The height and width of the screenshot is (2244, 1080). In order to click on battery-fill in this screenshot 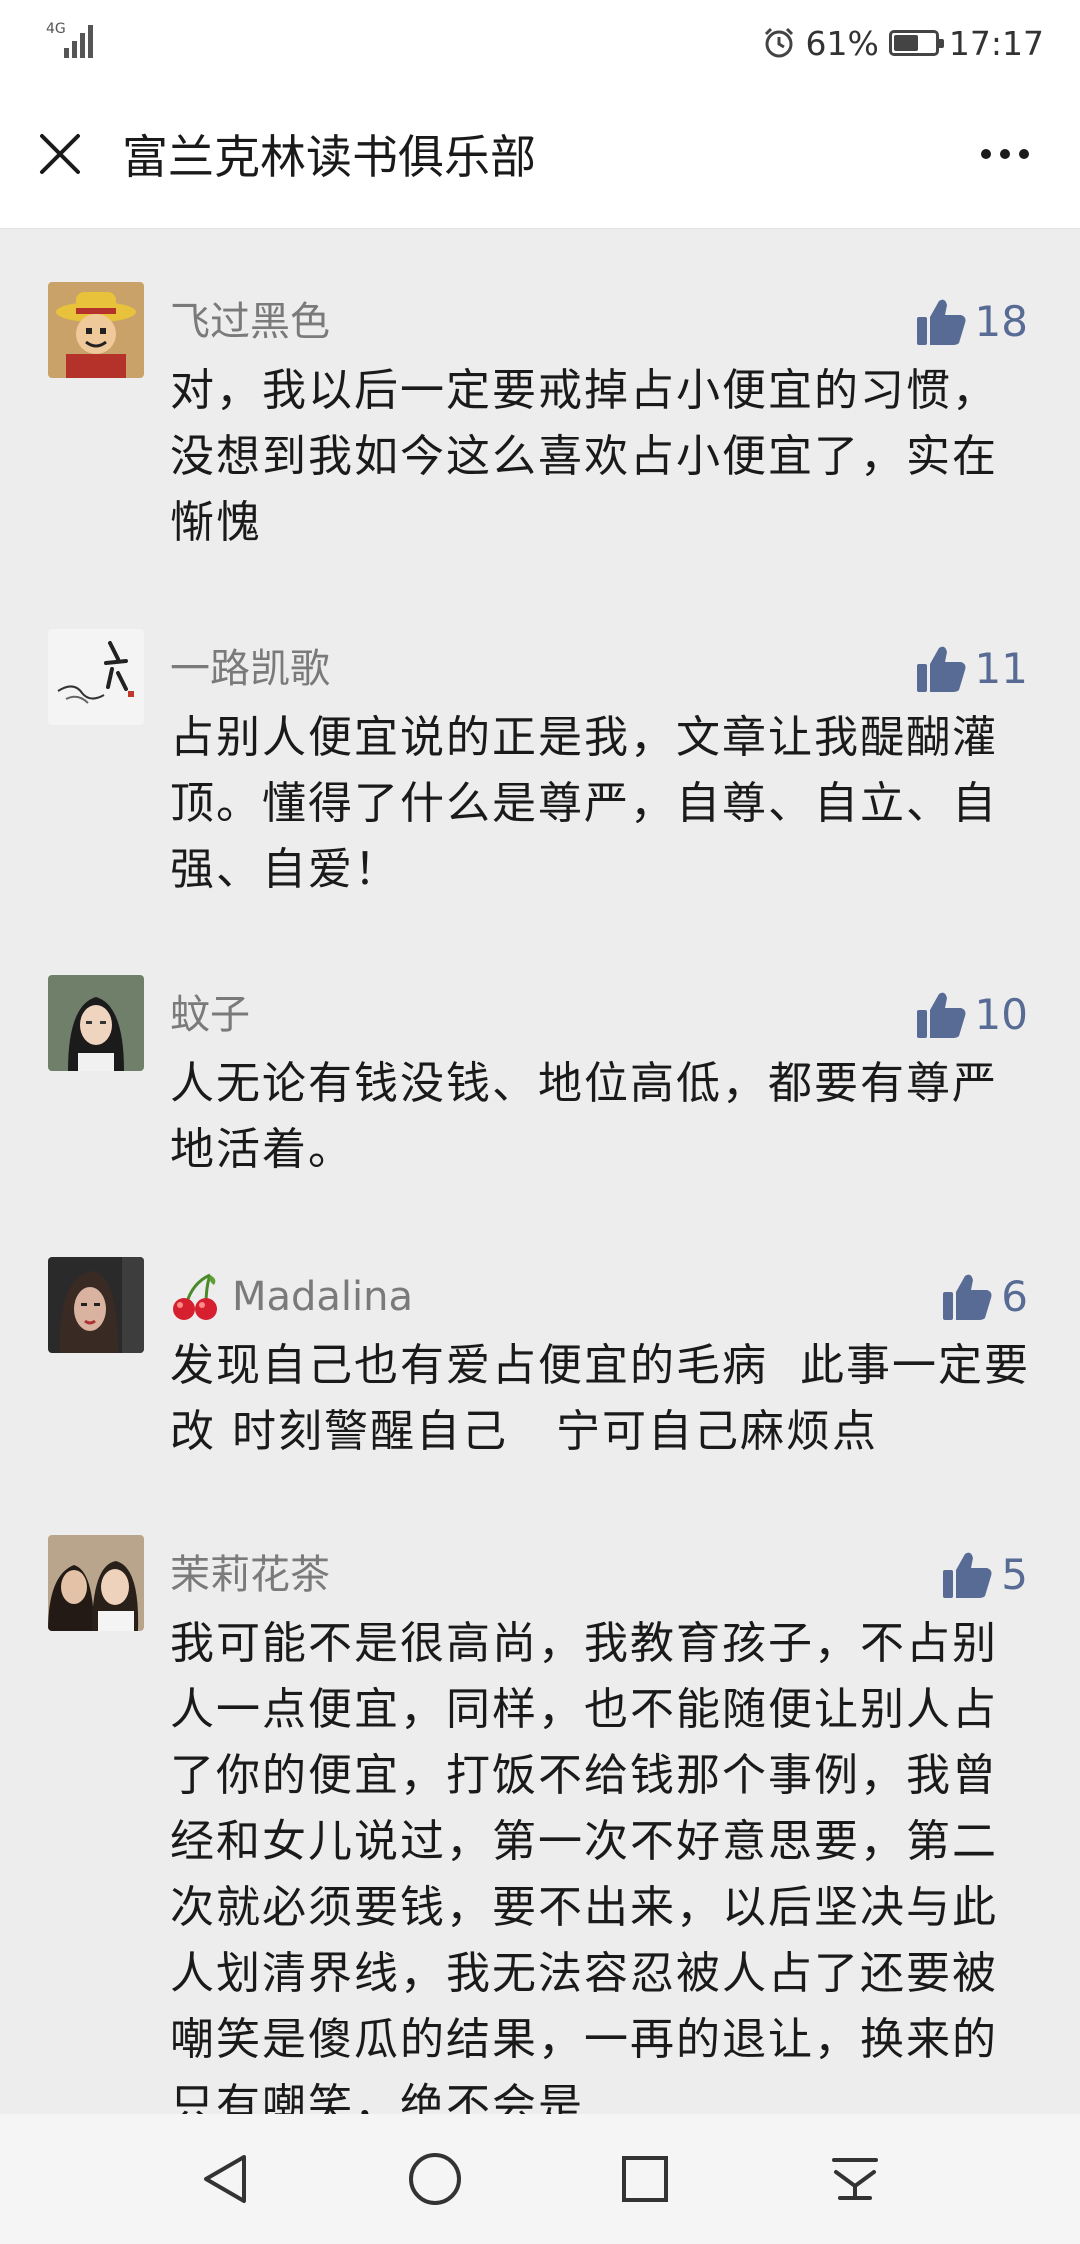, I will do `click(905, 43)`.